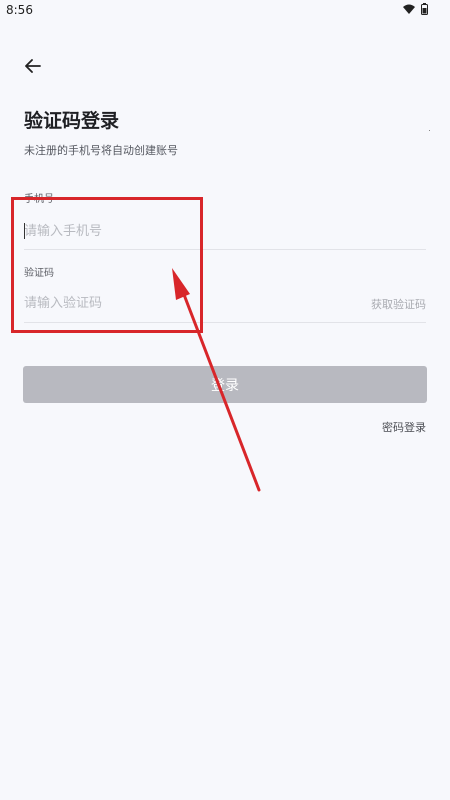  What do you see at coordinates (225, 249) in the screenshot?
I see `phone-underline` at bounding box center [225, 249].